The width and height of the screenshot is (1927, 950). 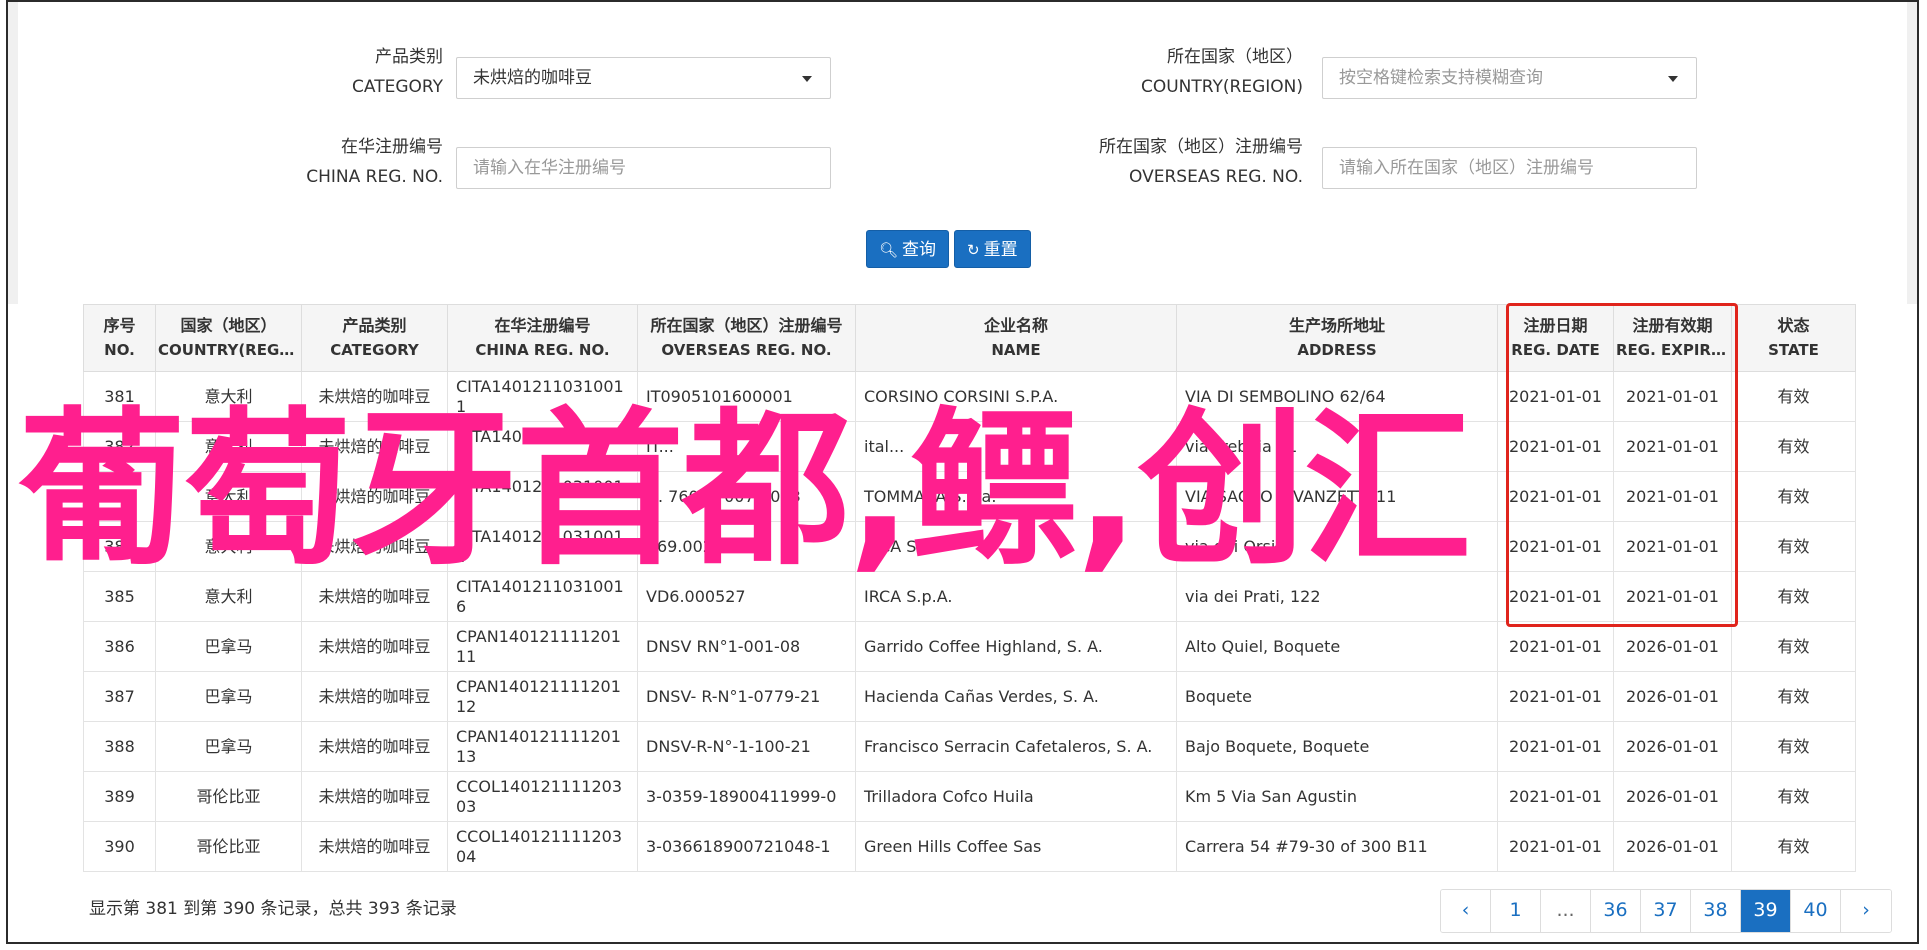 I want to click on column-header: 生产场所地址 ADDRESS, so click(x=1337, y=338).